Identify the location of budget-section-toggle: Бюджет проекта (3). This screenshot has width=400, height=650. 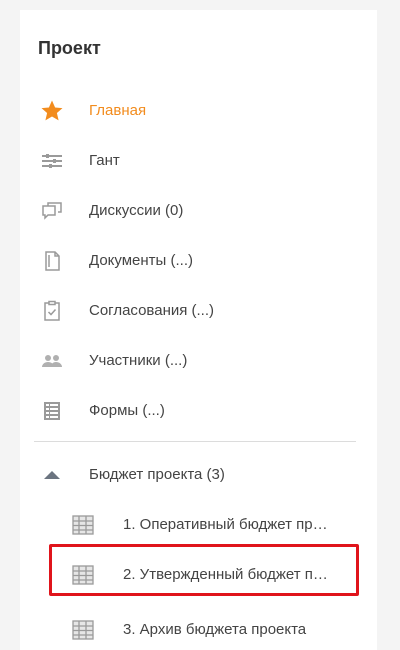
(198, 475).